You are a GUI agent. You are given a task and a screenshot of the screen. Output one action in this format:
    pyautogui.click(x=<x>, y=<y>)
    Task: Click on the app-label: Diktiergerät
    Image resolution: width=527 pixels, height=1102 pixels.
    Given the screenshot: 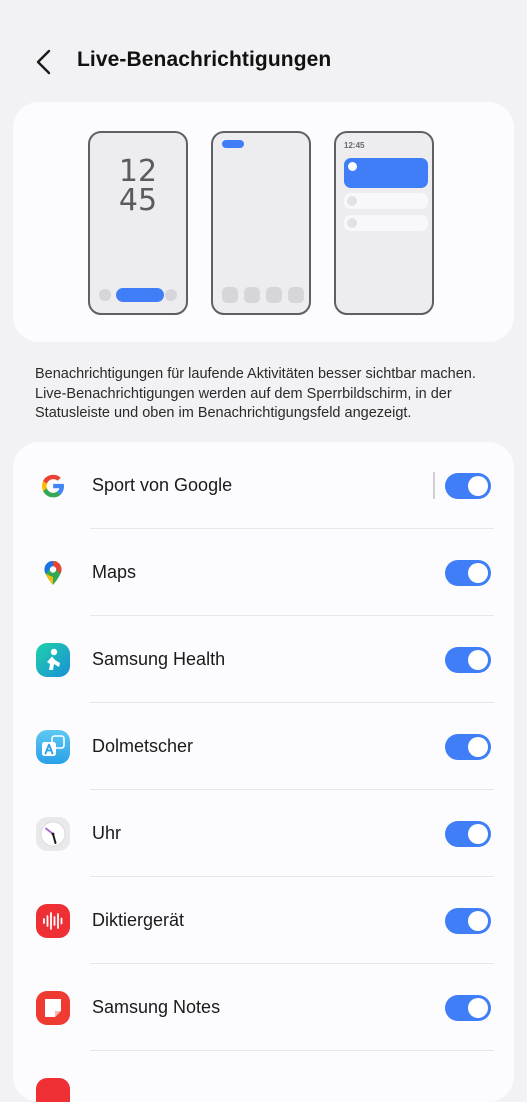 What is the action you would take?
    pyautogui.click(x=138, y=920)
    